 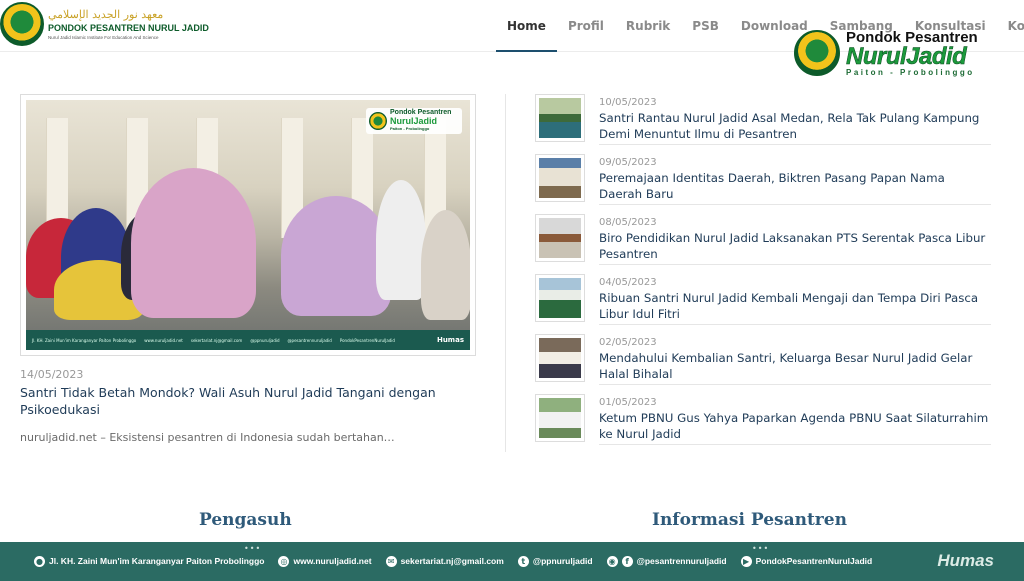 I want to click on section-title-informasi: Informasi Pesantren, so click(x=749, y=520).